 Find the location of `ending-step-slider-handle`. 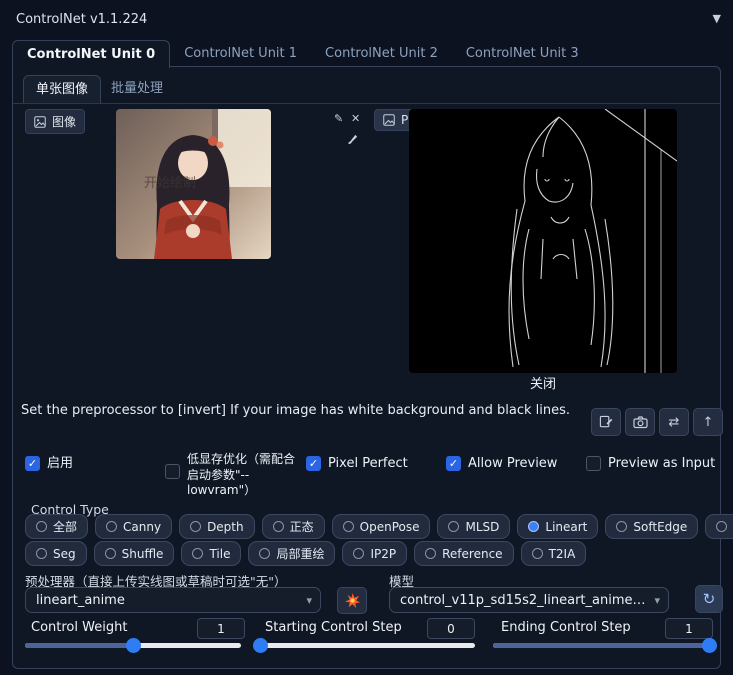

ending-step-slider-handle is located at coordinates (709, 645).